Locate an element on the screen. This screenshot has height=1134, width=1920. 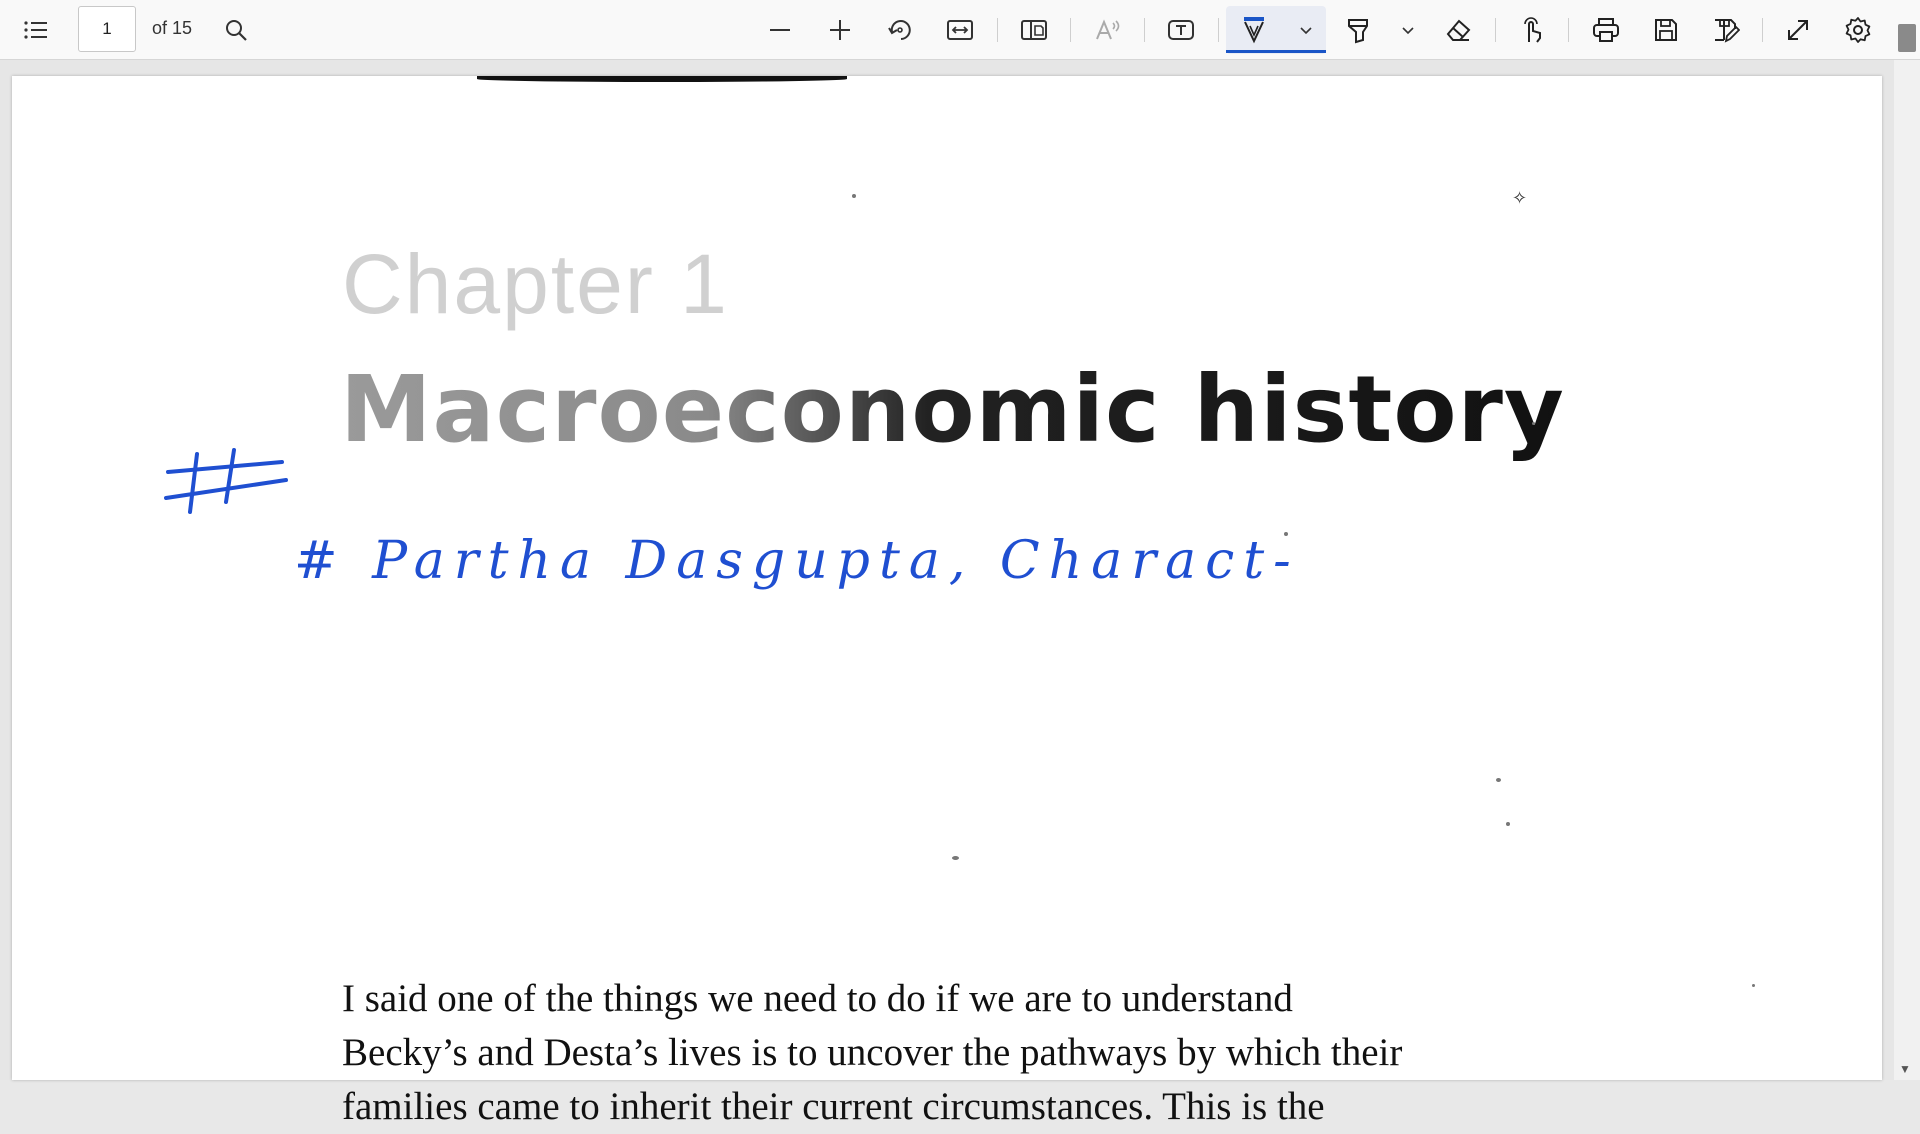
touch-write-icon is located at coordinates (1532, 30).